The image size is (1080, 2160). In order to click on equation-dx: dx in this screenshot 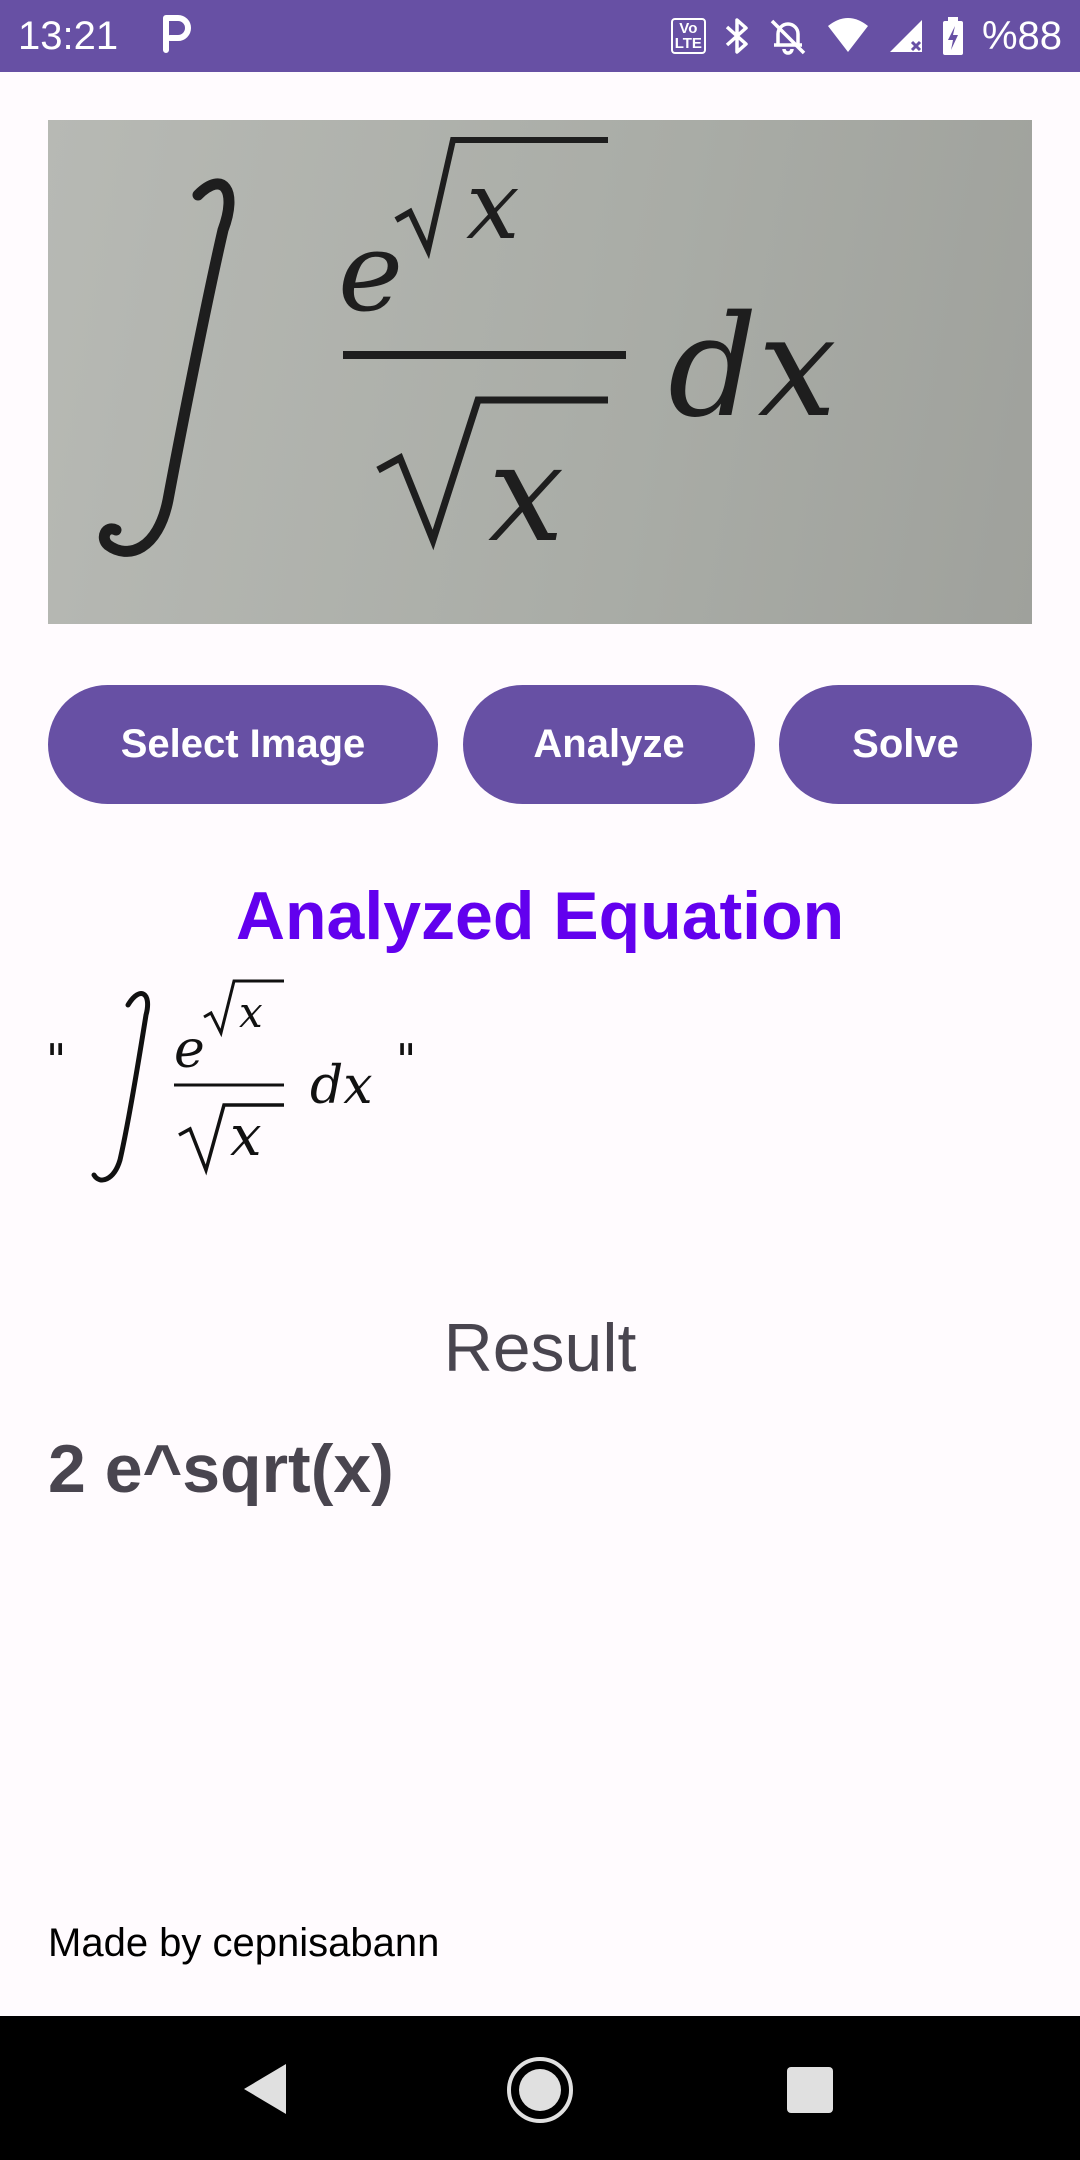, I will do `click(341, 1086)`.